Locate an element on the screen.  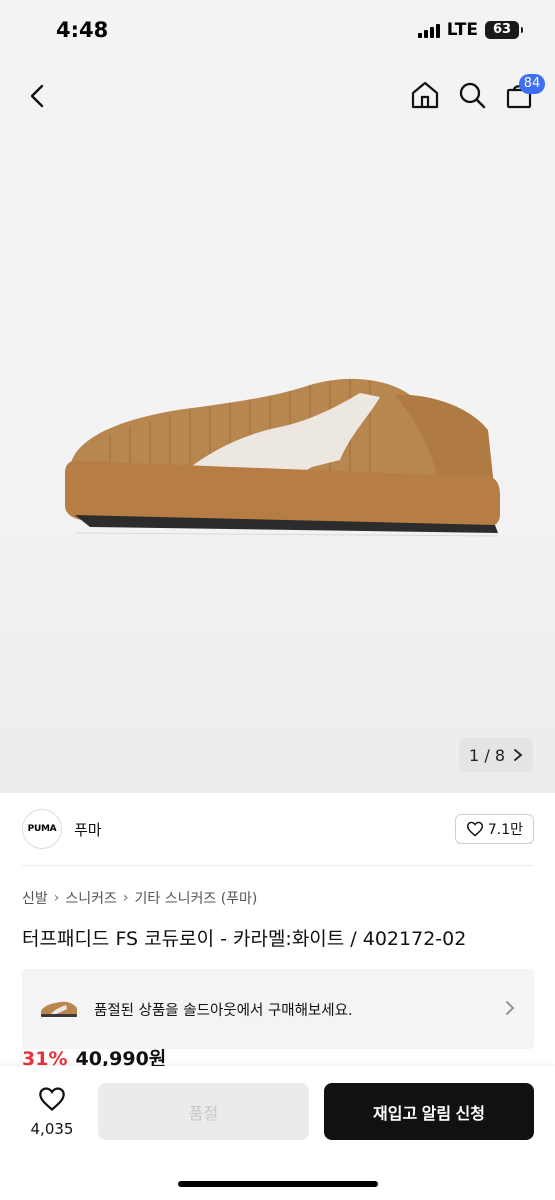
wishlist-button: 4,035 is located at coordinates (52, 1112).